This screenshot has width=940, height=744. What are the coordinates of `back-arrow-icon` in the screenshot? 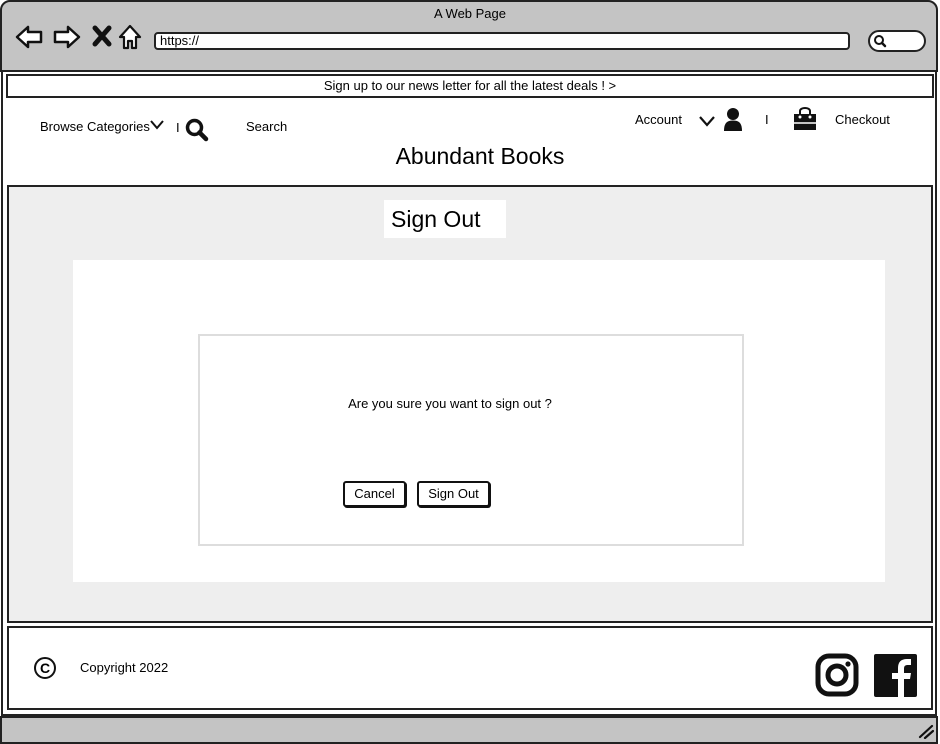 It's located at (29, 37).